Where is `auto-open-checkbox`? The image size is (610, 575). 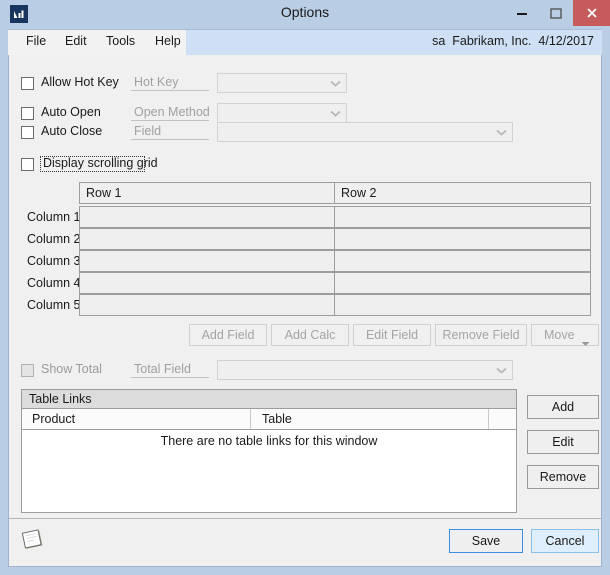 auto-open-checkbox is located at coordinates (27, 113).